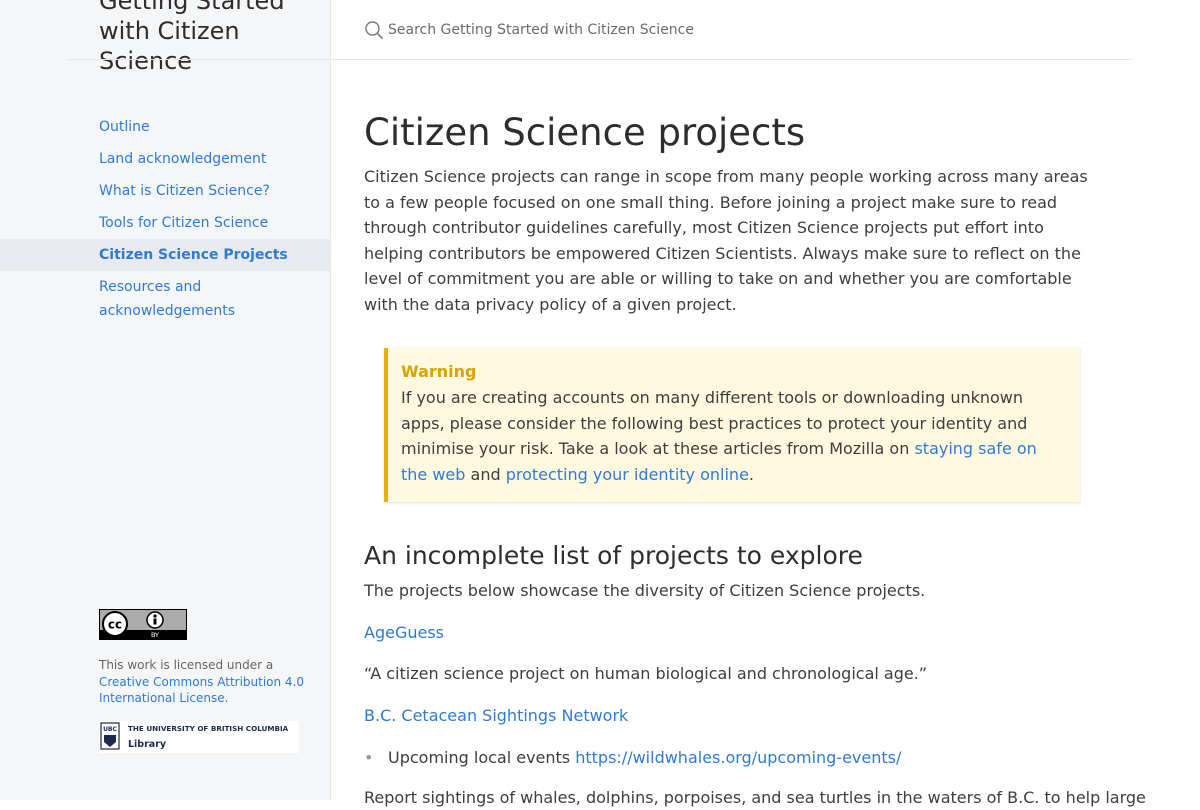  I want to click on svg-text:THE UNIVERSITY OF BRITISH COLU: THE UNIVERSITY OF BRITISH COLUMBIA, so click(208, 728).